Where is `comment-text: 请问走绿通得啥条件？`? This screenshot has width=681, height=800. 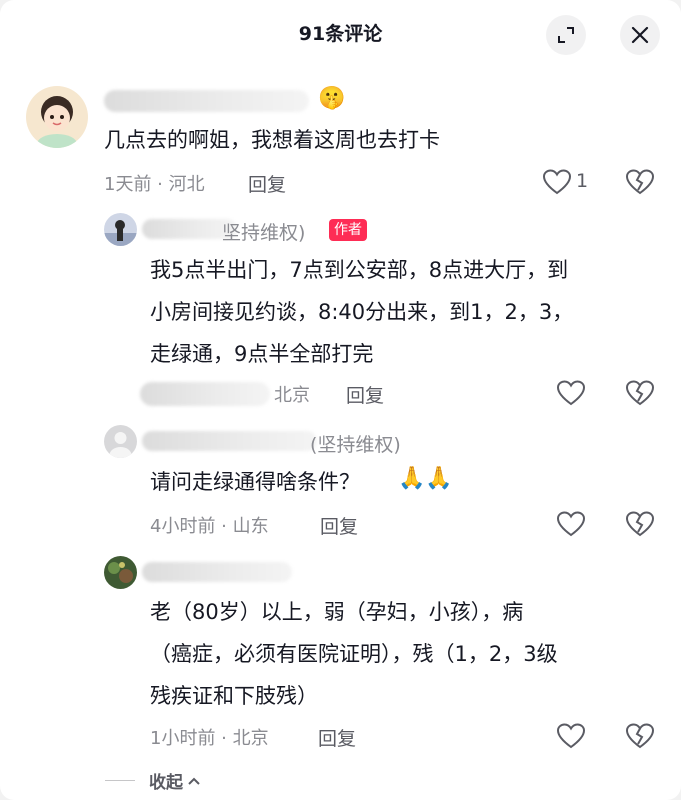 comment-text: 请问走绿通得啥条件？ is located at coordinates (255, 482).